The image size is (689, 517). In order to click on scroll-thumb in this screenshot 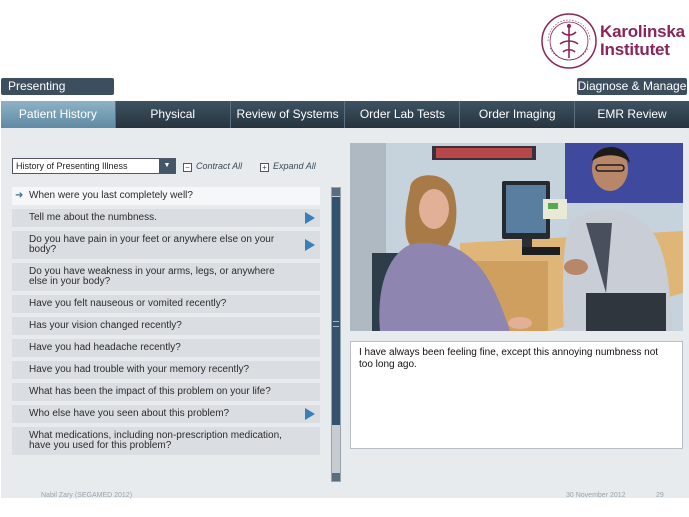, I will do `click(336, 311)`.